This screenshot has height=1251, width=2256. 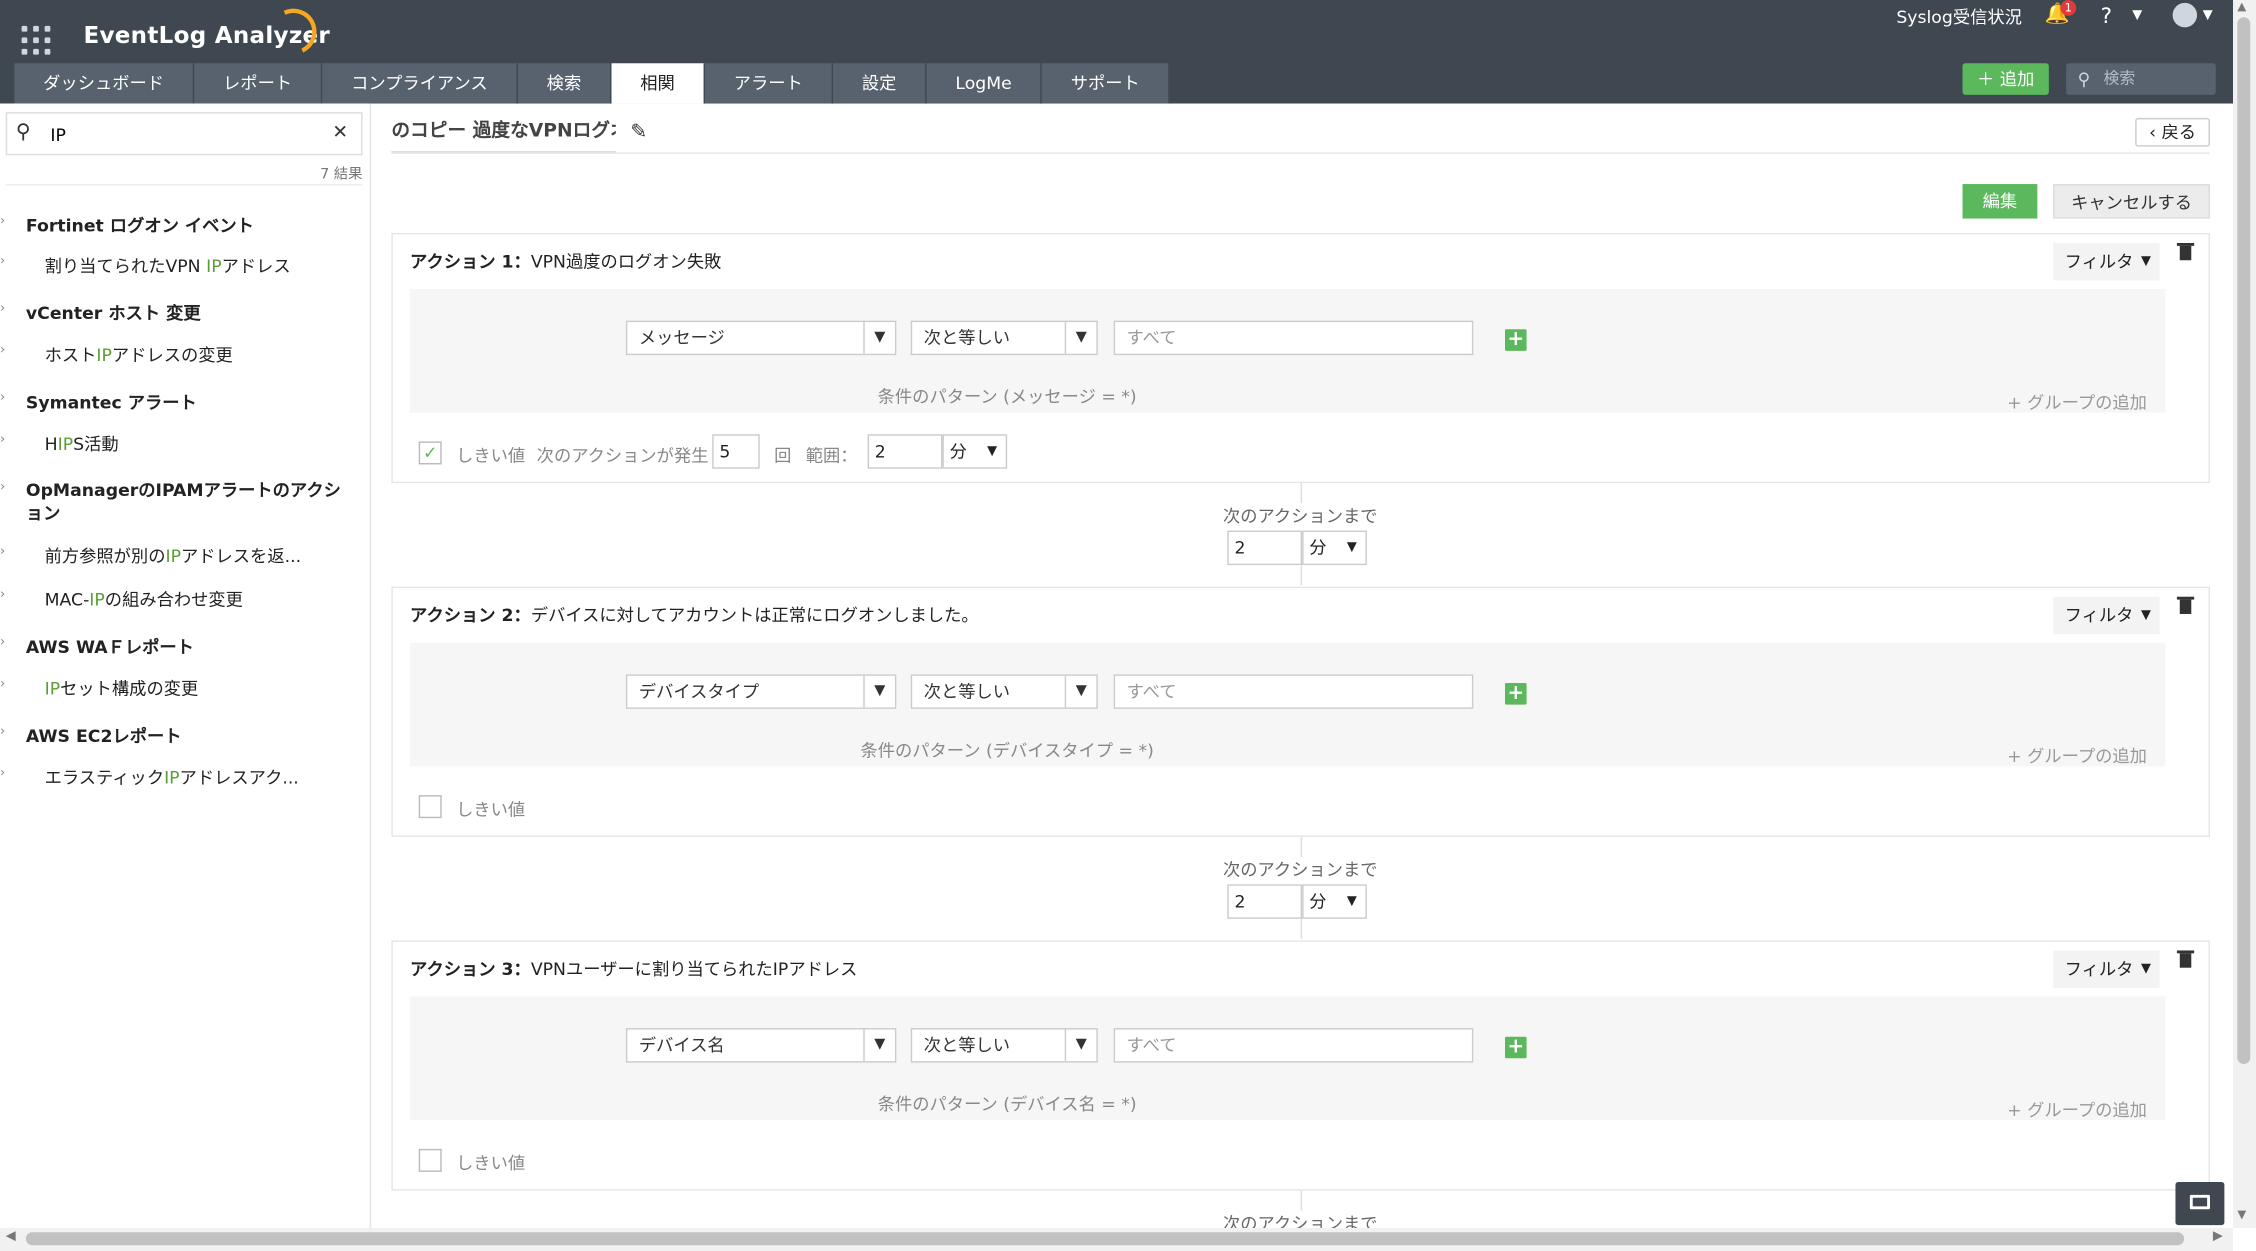 I want to click on tab-0: ダッシュボード, so click(x=104, y=83).